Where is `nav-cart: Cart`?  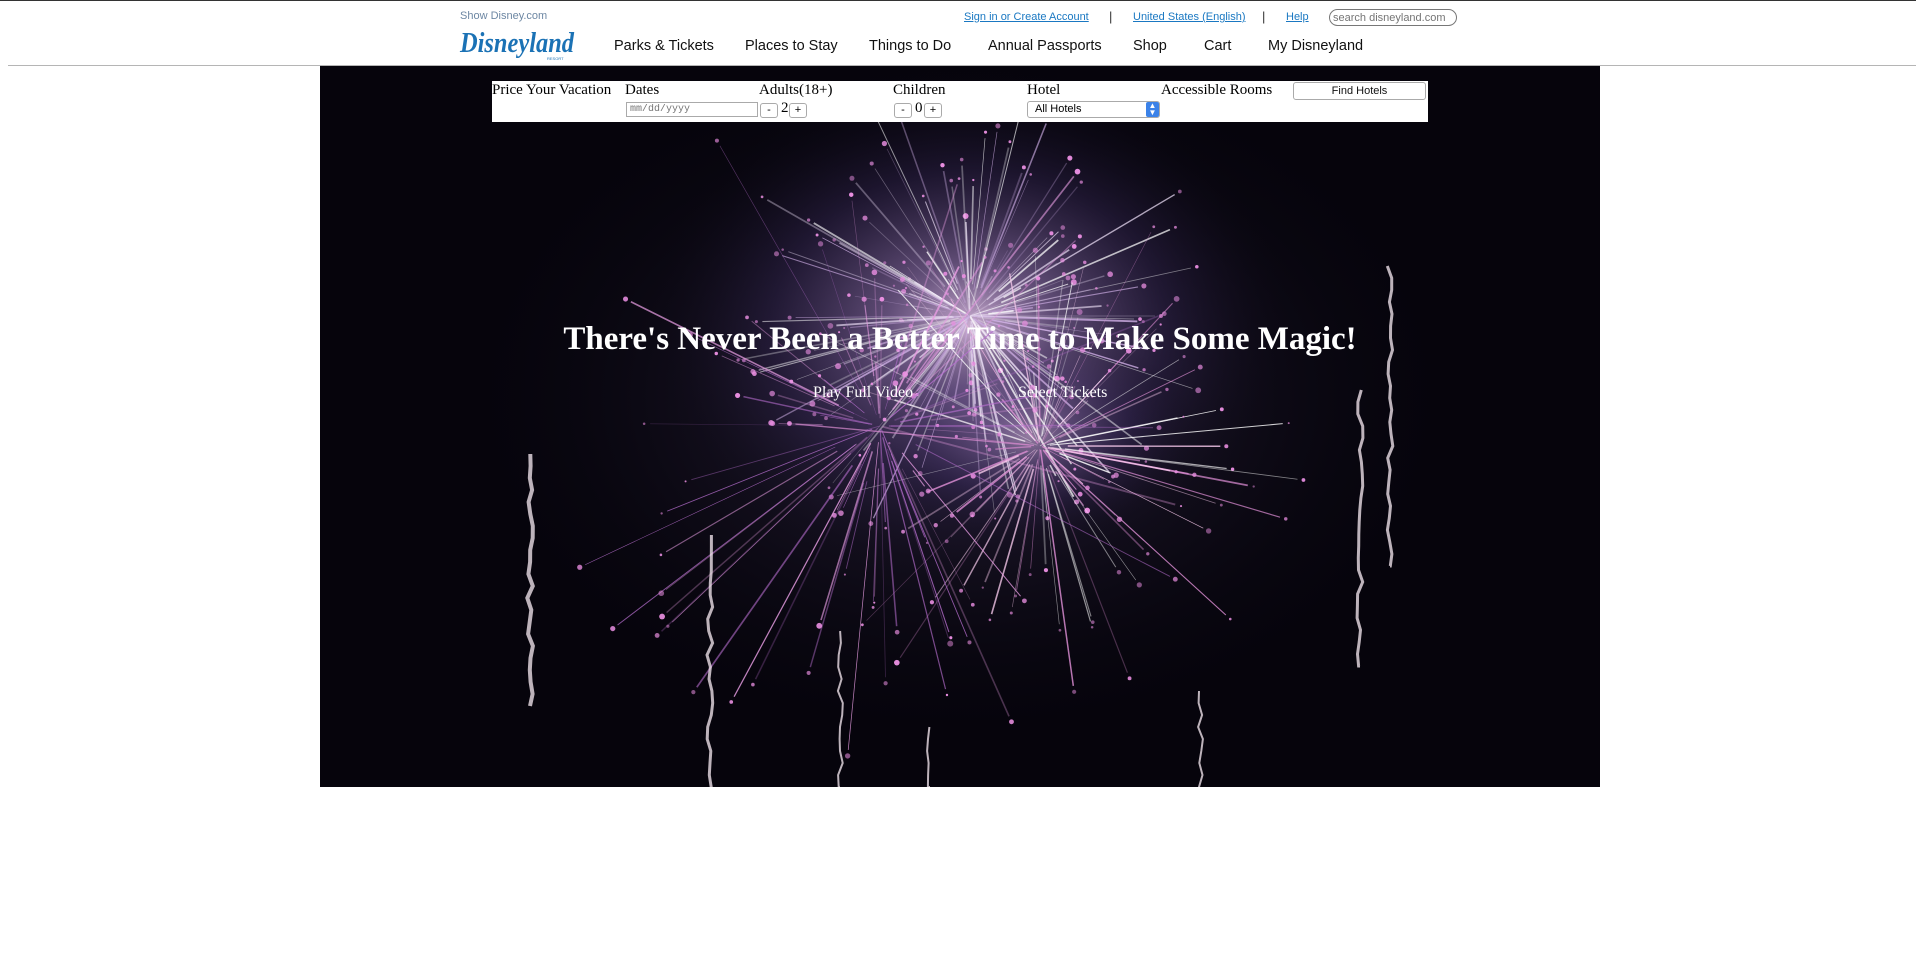
nav-cart: Cart is located at coordinates (1217, 46).